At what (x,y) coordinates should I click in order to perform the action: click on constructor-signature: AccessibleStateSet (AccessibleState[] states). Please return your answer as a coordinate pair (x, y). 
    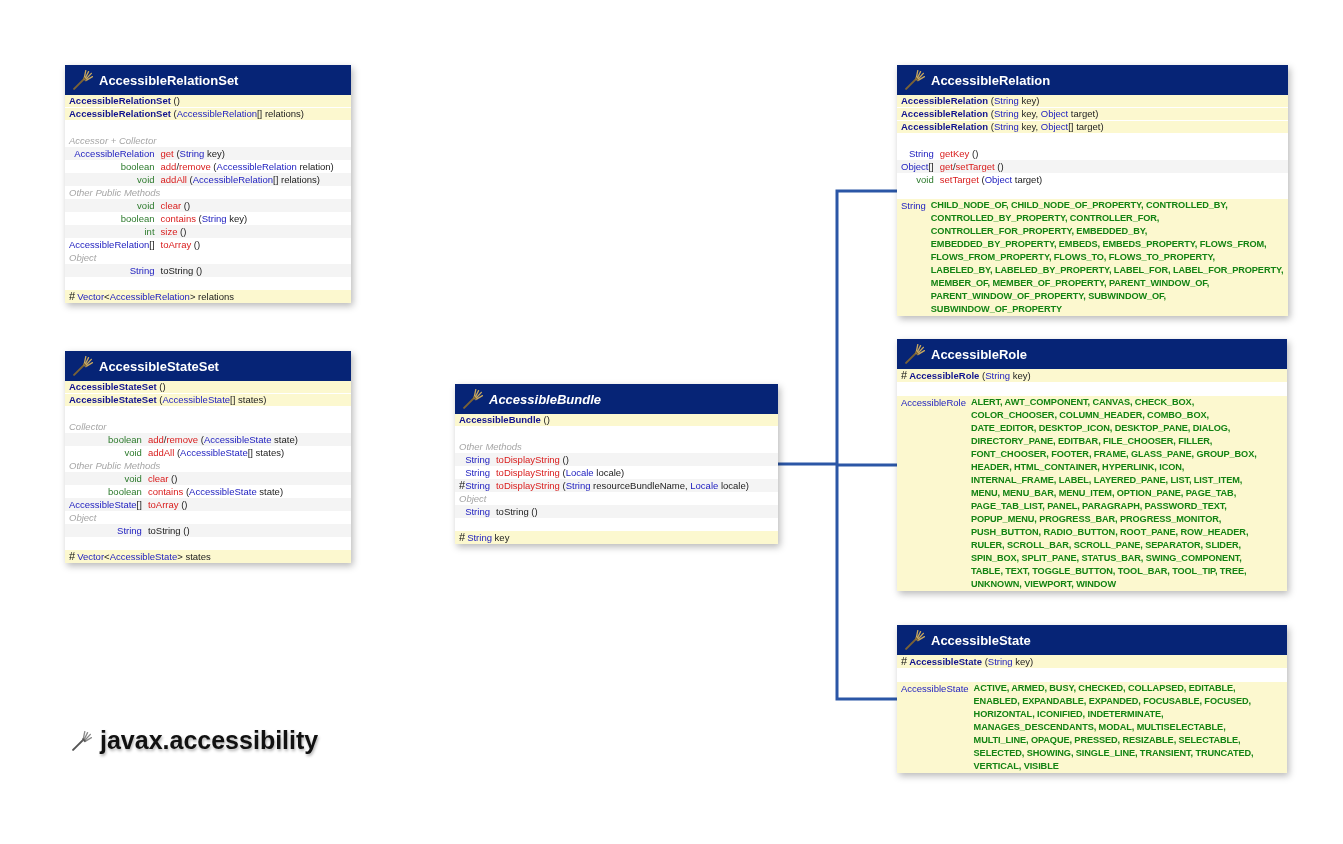
    Looking at the image, I should click on (168, 400).